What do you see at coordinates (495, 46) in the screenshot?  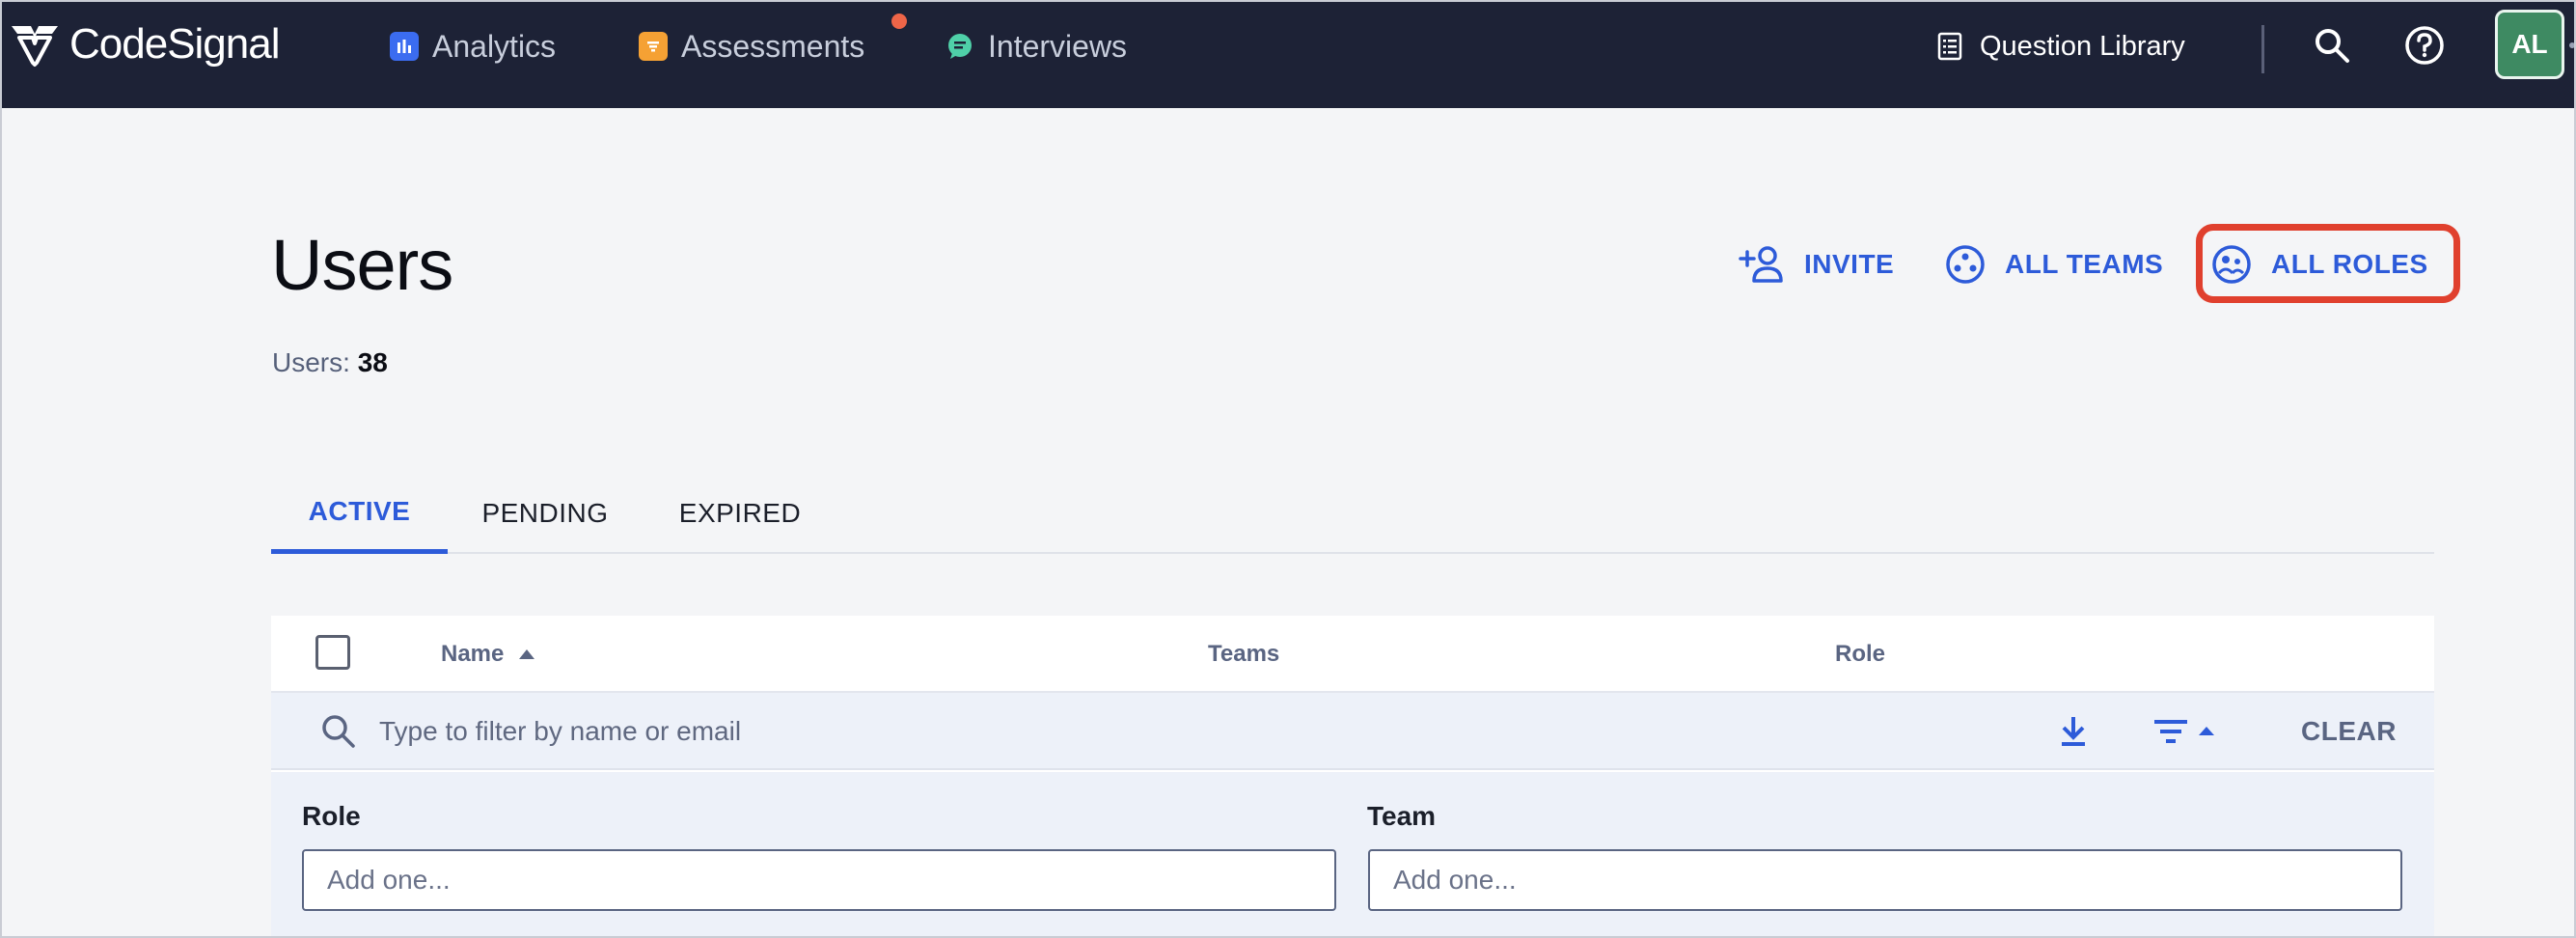 I see `nav-analytics-label: Analytics` at bounding box center [495, 46].